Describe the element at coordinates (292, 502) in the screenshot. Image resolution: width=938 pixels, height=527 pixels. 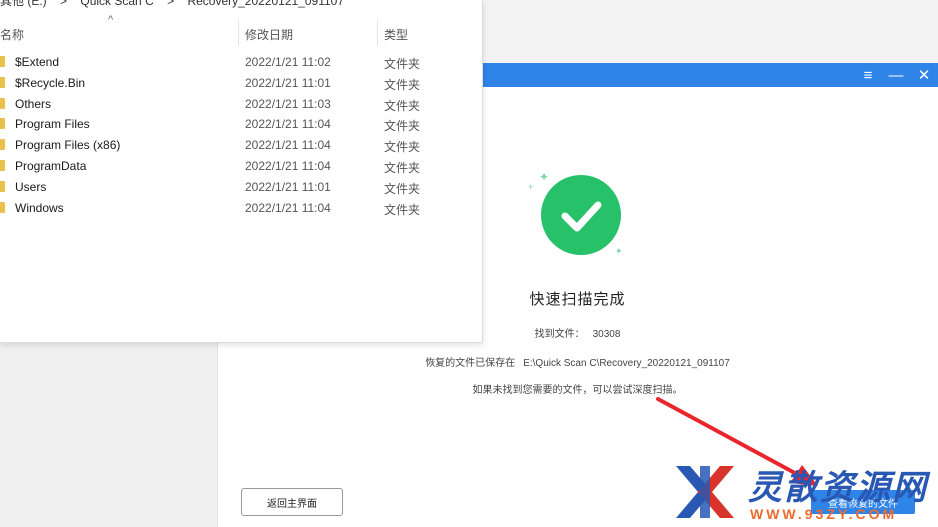
I see `back-to-main-button: 返回主界面` at that location.